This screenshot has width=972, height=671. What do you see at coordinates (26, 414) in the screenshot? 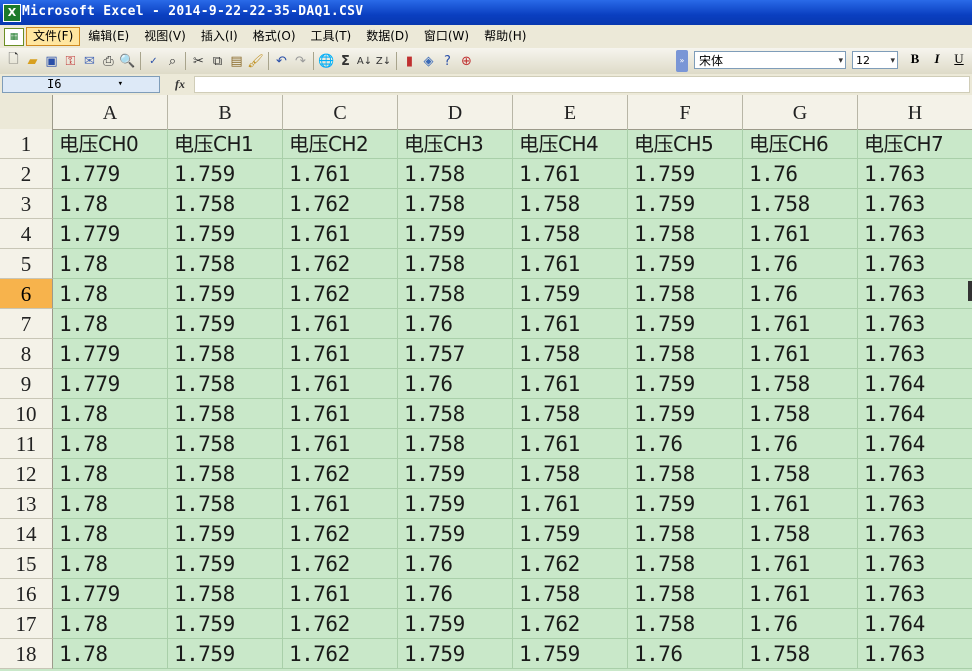
I see `row-header: 10` at bounding box center [26, 414].